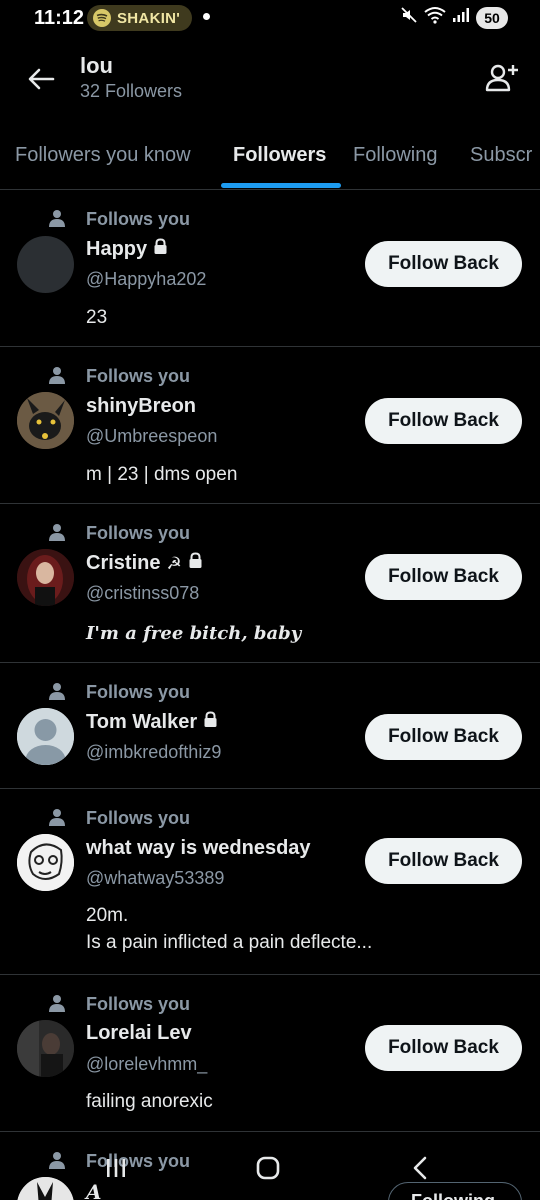 Image resolution: width=540 pixels, height=1200 pixels. What do you see at coordinates (96, 65) in the screenshot?
I see `page-title: lou` at bounding box center [96, 65].